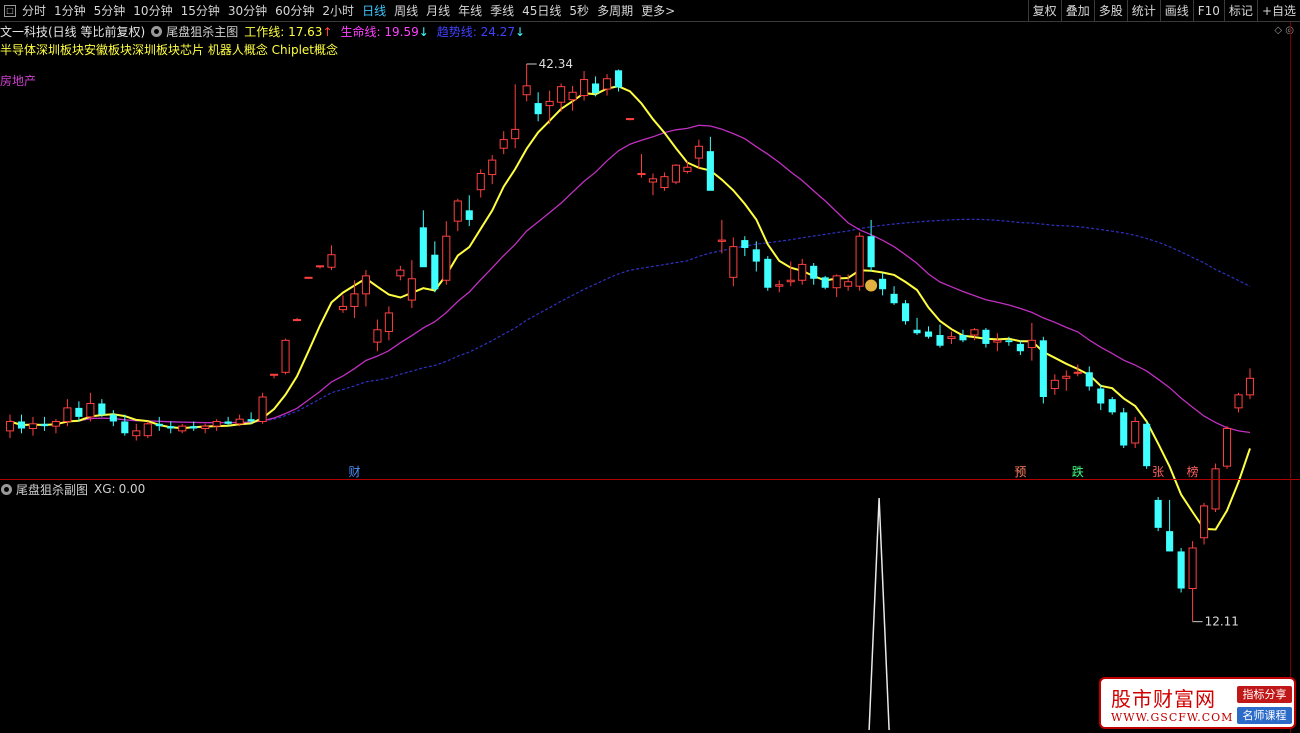 Image resolution: width=1300 pixels, height=733 pixels. I want to click on xg-label: XG:, so click(105, 489).